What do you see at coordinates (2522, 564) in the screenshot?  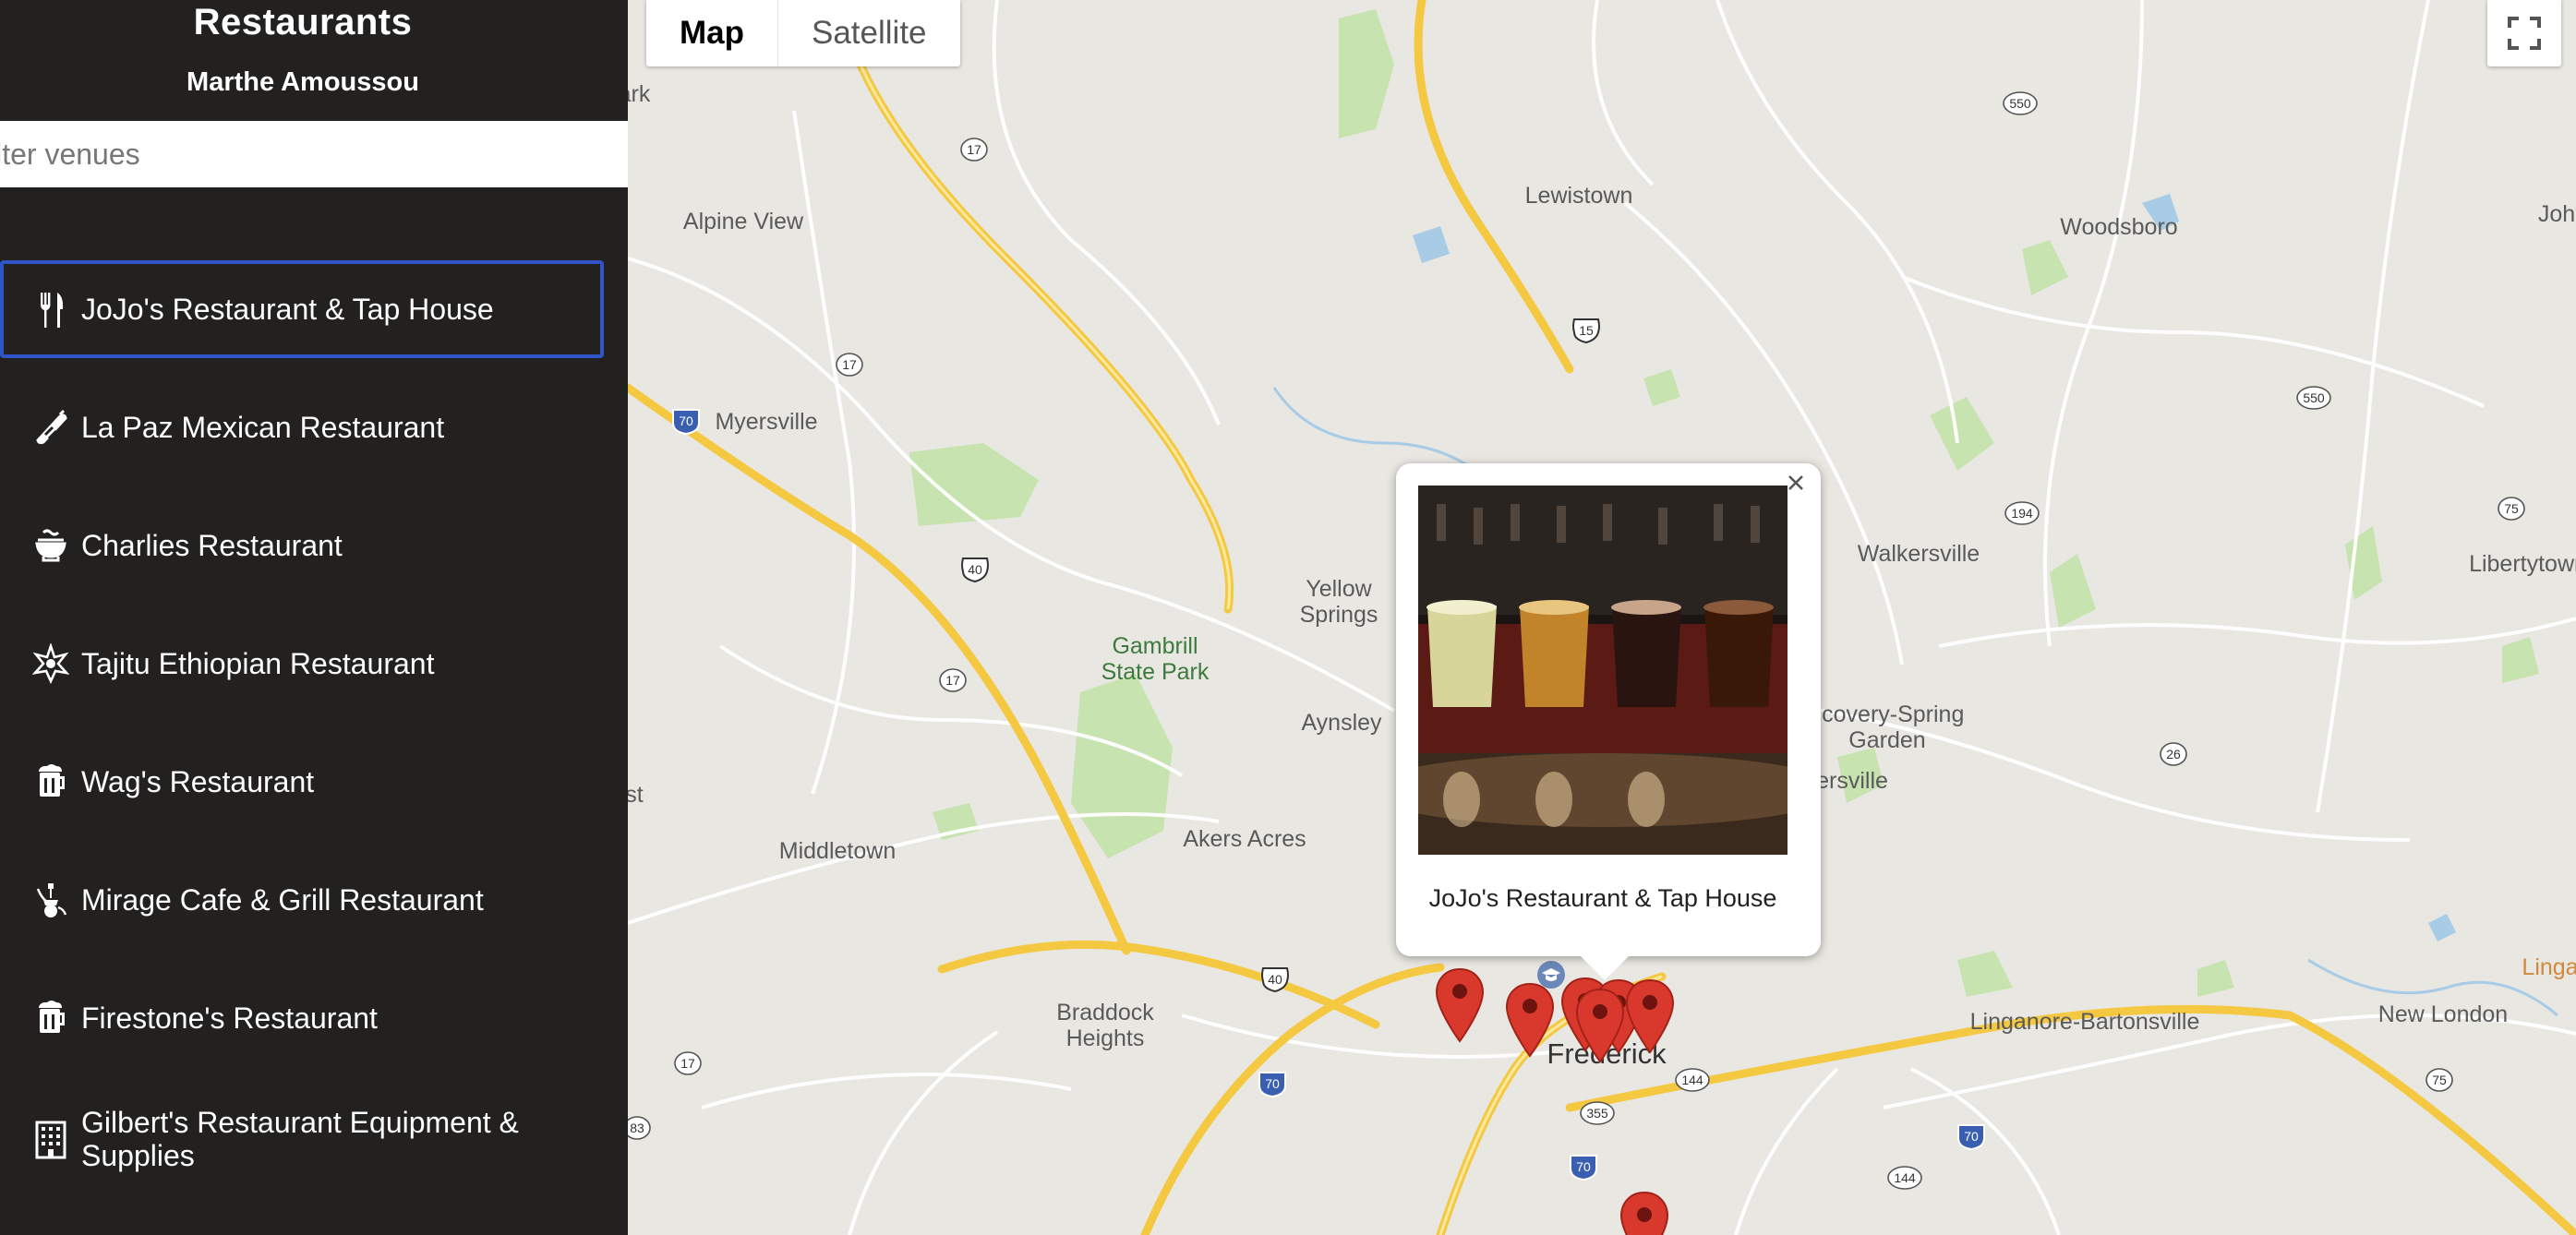 I see `map-label-libertytown: Libertytown` at bounding box center [2522, 564].